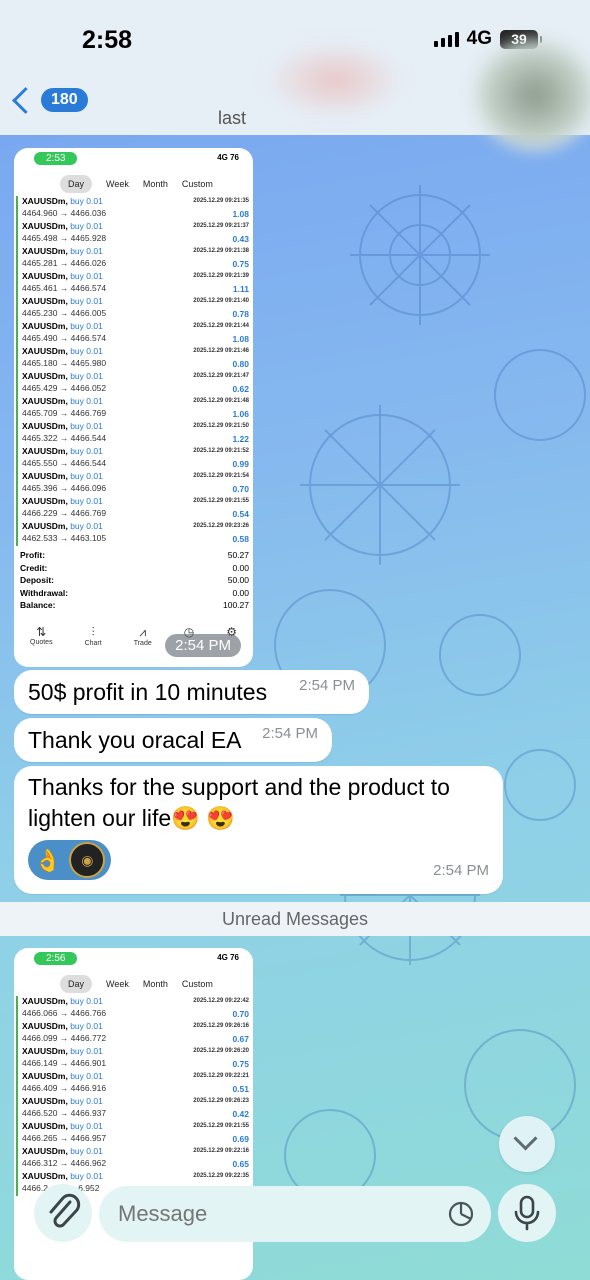 This screenshot has width=590, height=1280. I want to click on sticker-icon, so click(461, 1214).